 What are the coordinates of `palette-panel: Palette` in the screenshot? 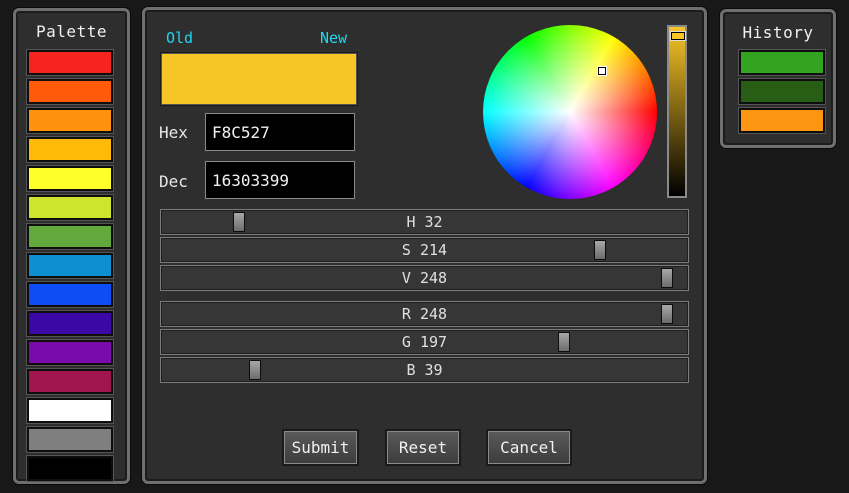 It's located at (71, 246).